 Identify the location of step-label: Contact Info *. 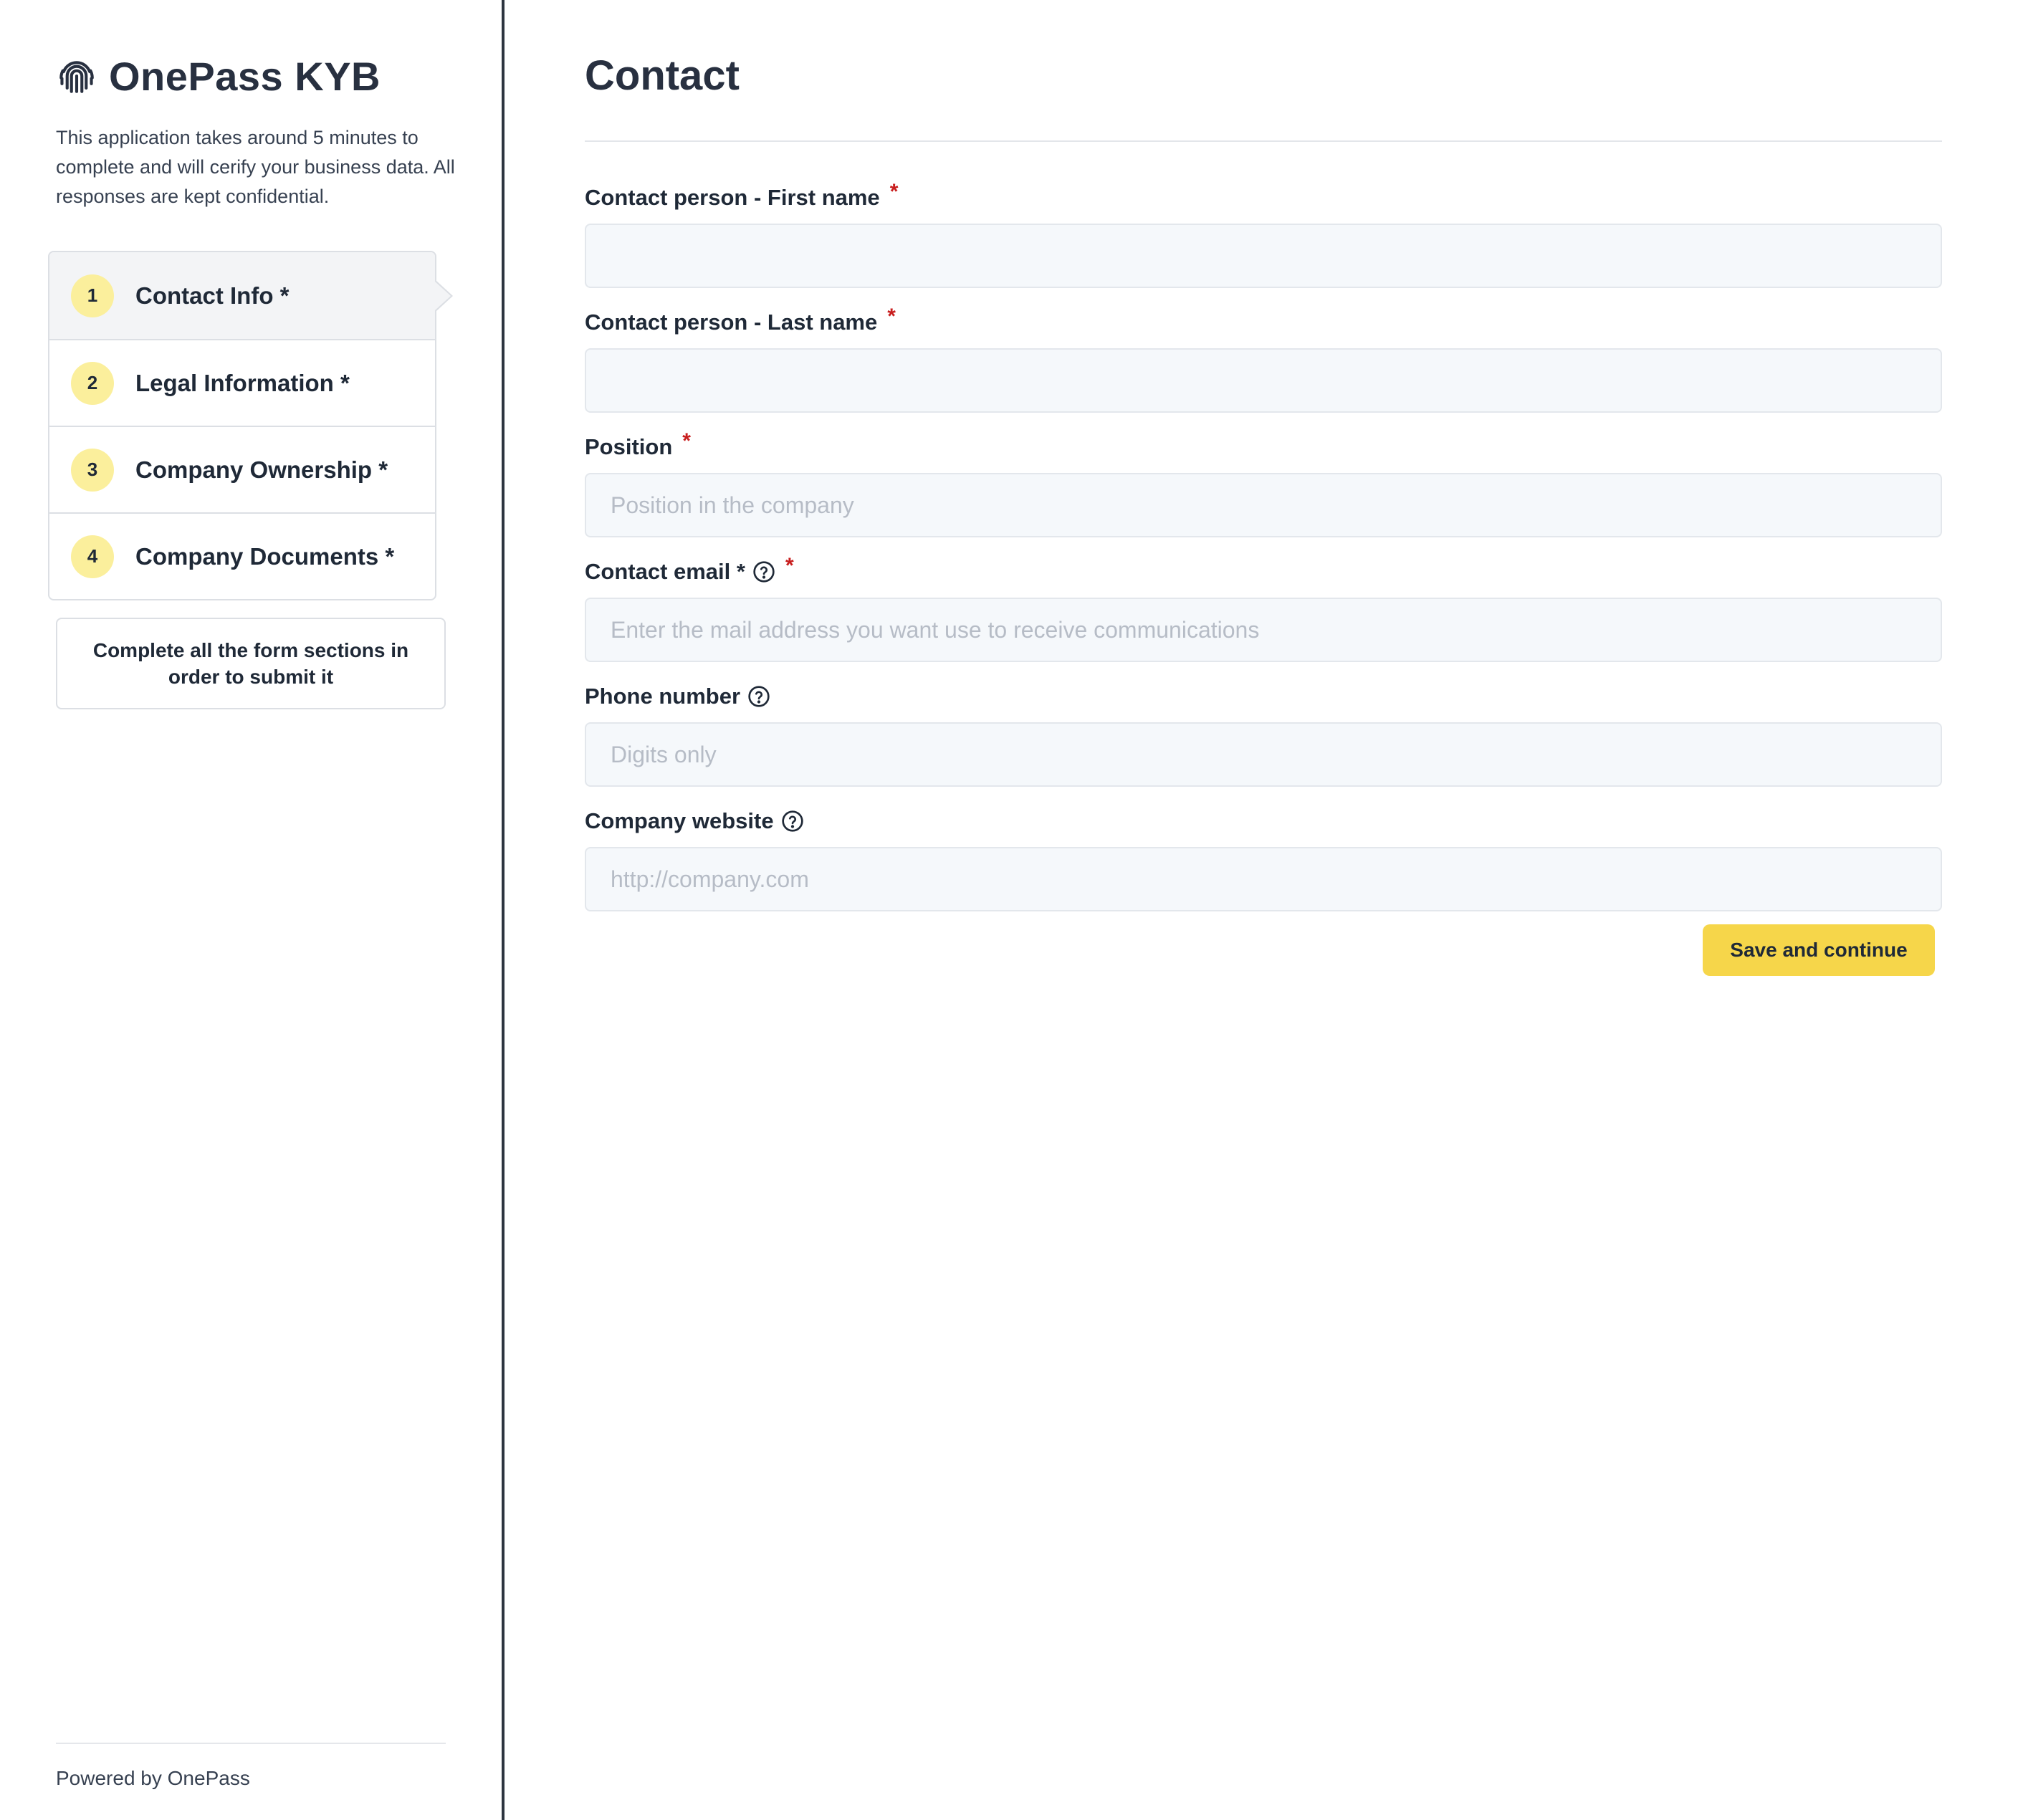
(212, 295).